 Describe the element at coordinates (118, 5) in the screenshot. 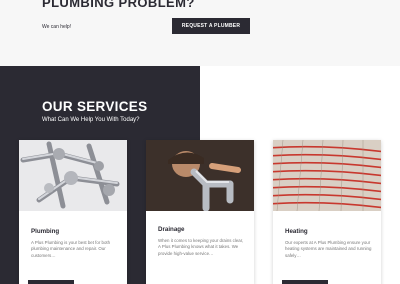

I see `hero-title: PLUMBING PROBLEM?` at that location.